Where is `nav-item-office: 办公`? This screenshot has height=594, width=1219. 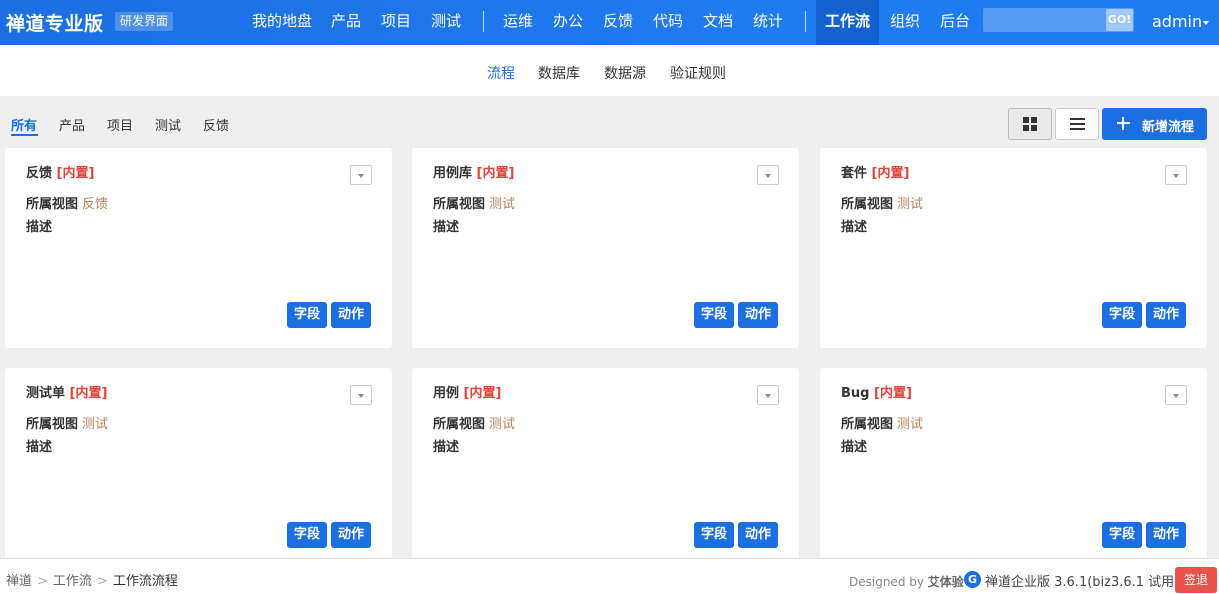 nav-item-office: 办公 is located at coordinates (568, 22).